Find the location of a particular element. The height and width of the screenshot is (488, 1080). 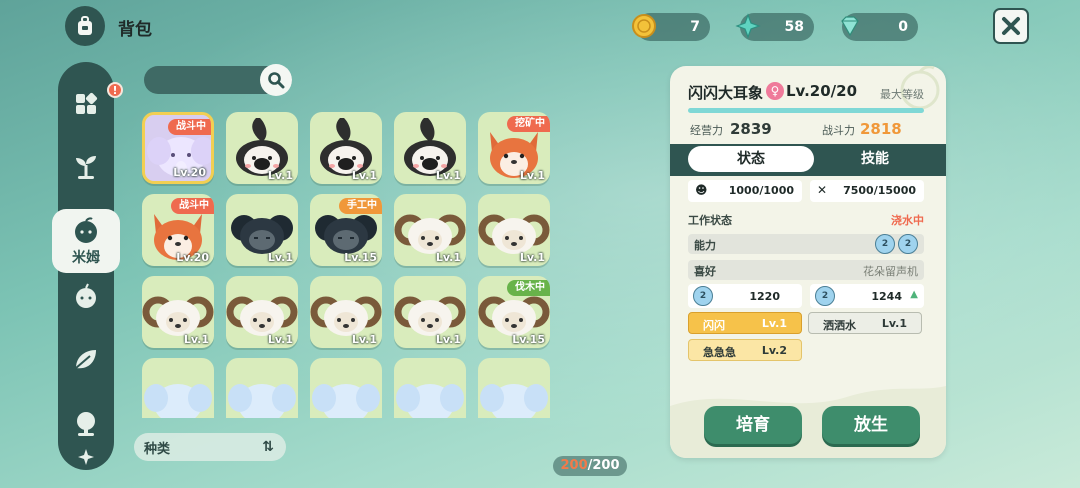

scroll-down-indicator is located at coordinates (86, 457).